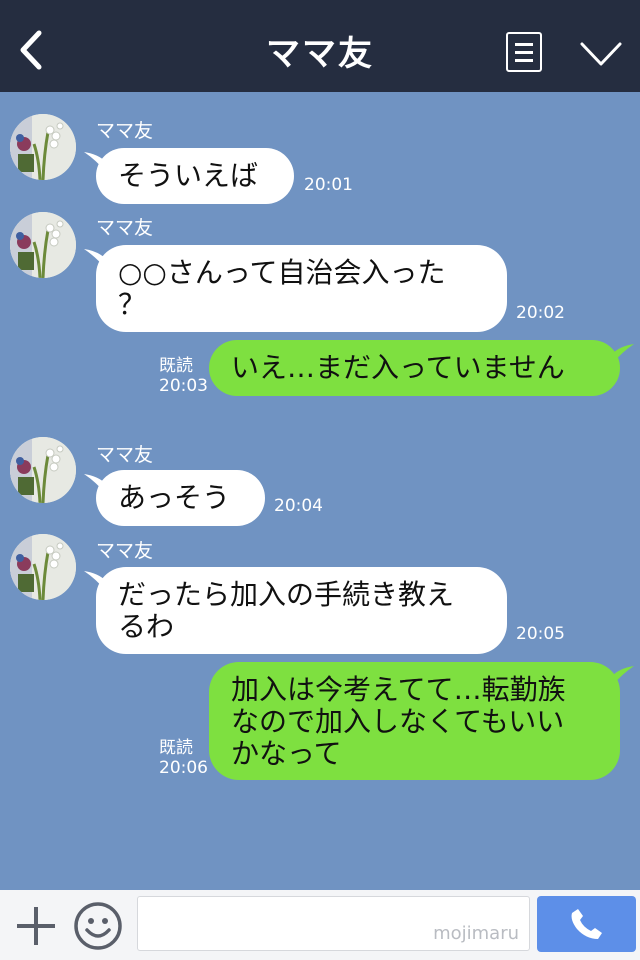 Image resolution: width=640 pixels, height=960 pixels. I want to click on call-button, so click(586, 924).